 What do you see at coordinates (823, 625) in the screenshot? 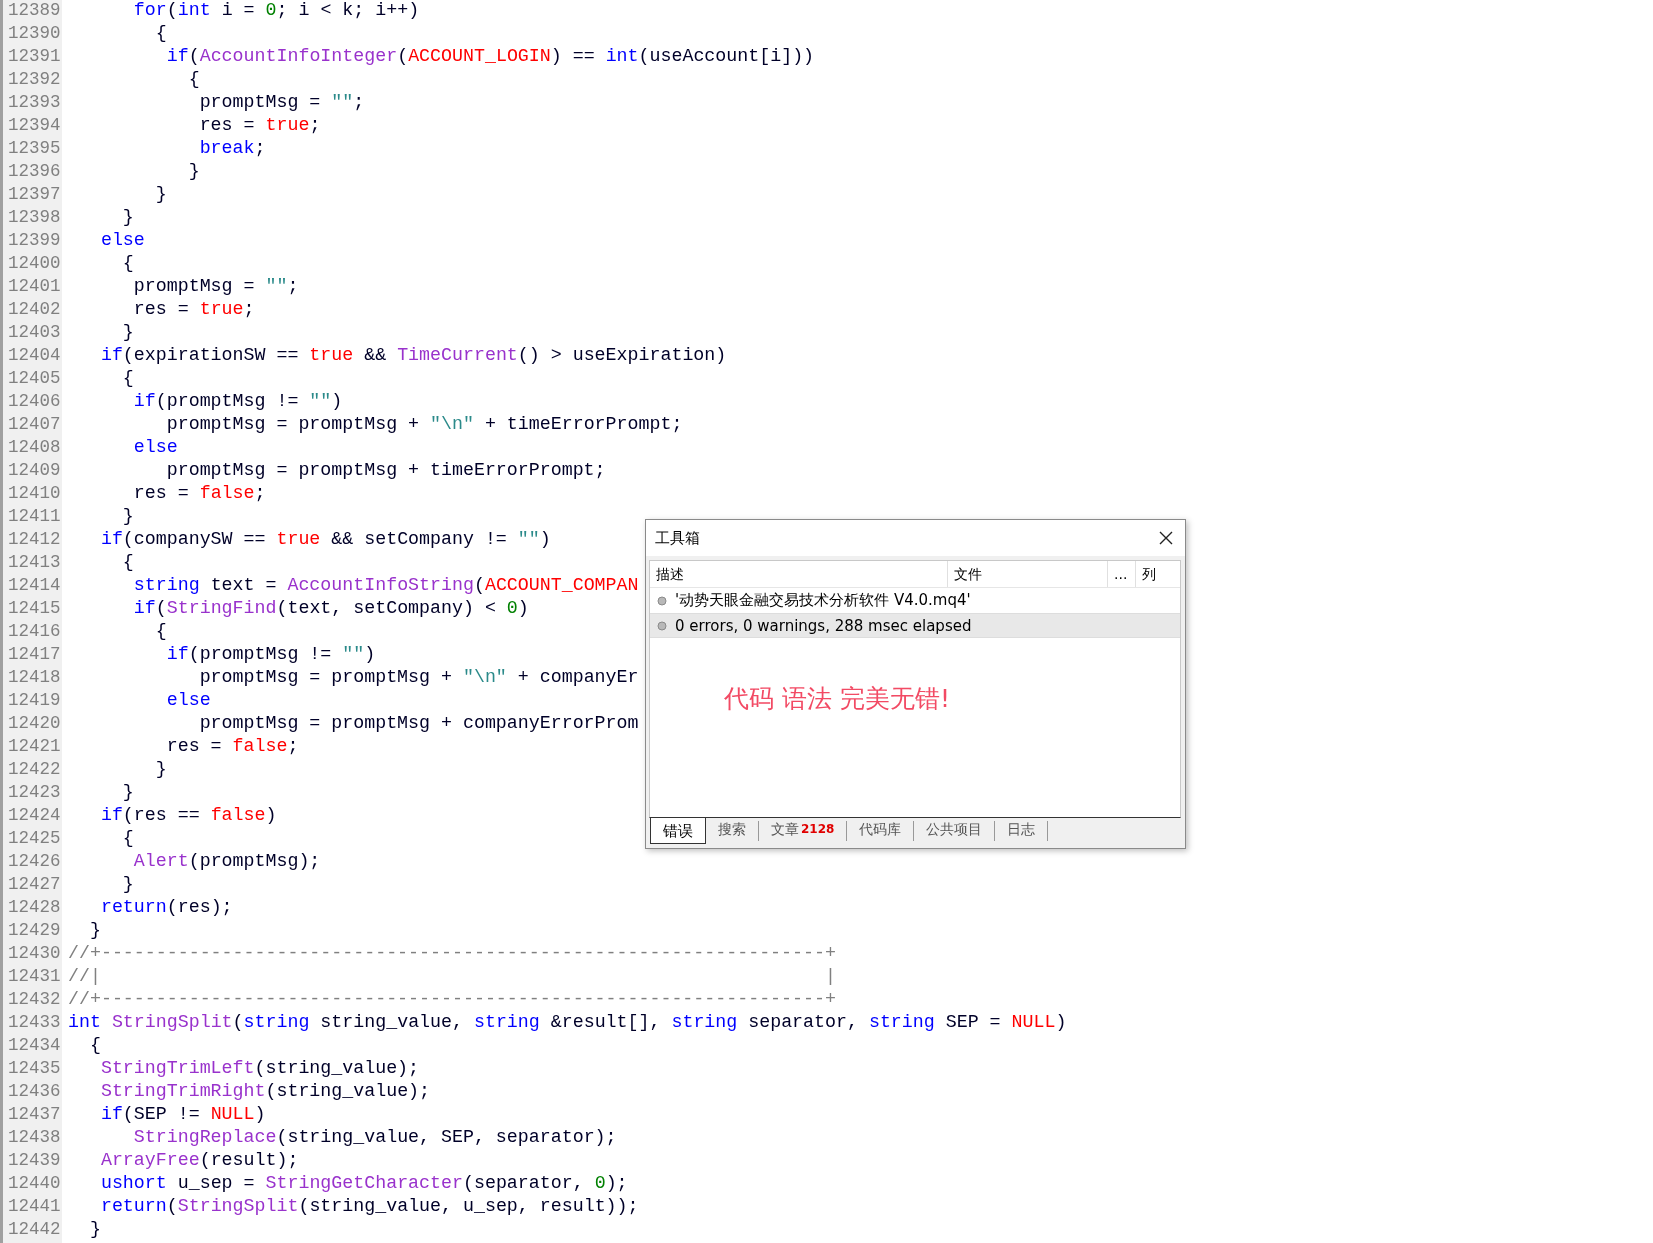
I see `message-text: 0 errors, 0 warnings, 288 msec elapsed` at bounding box center [823, 625].